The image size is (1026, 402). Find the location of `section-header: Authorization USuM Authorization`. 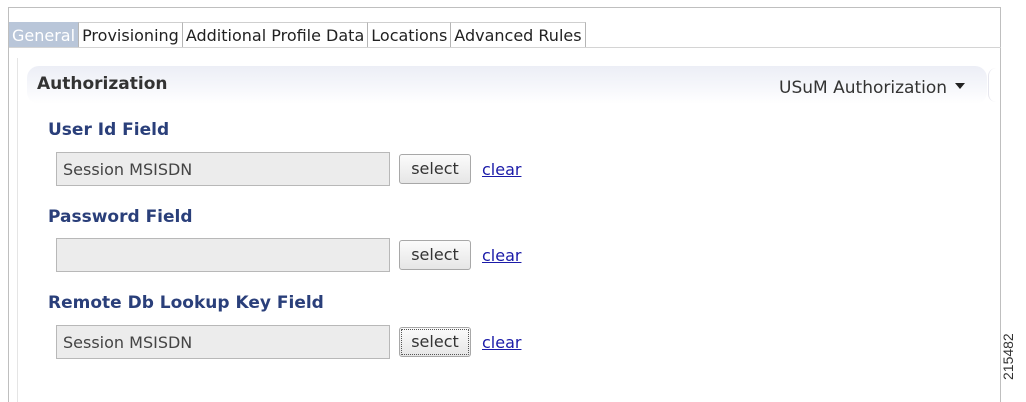

section-header: Authorization USuM Authorization is located at coordinates (507, 85).